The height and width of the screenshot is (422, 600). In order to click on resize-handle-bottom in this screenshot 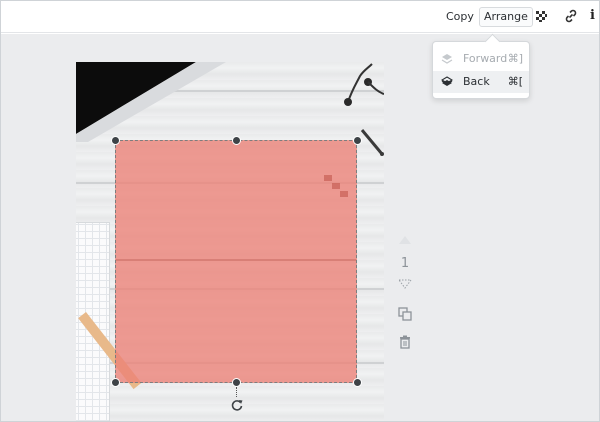, I will do `click(236, 382)`.